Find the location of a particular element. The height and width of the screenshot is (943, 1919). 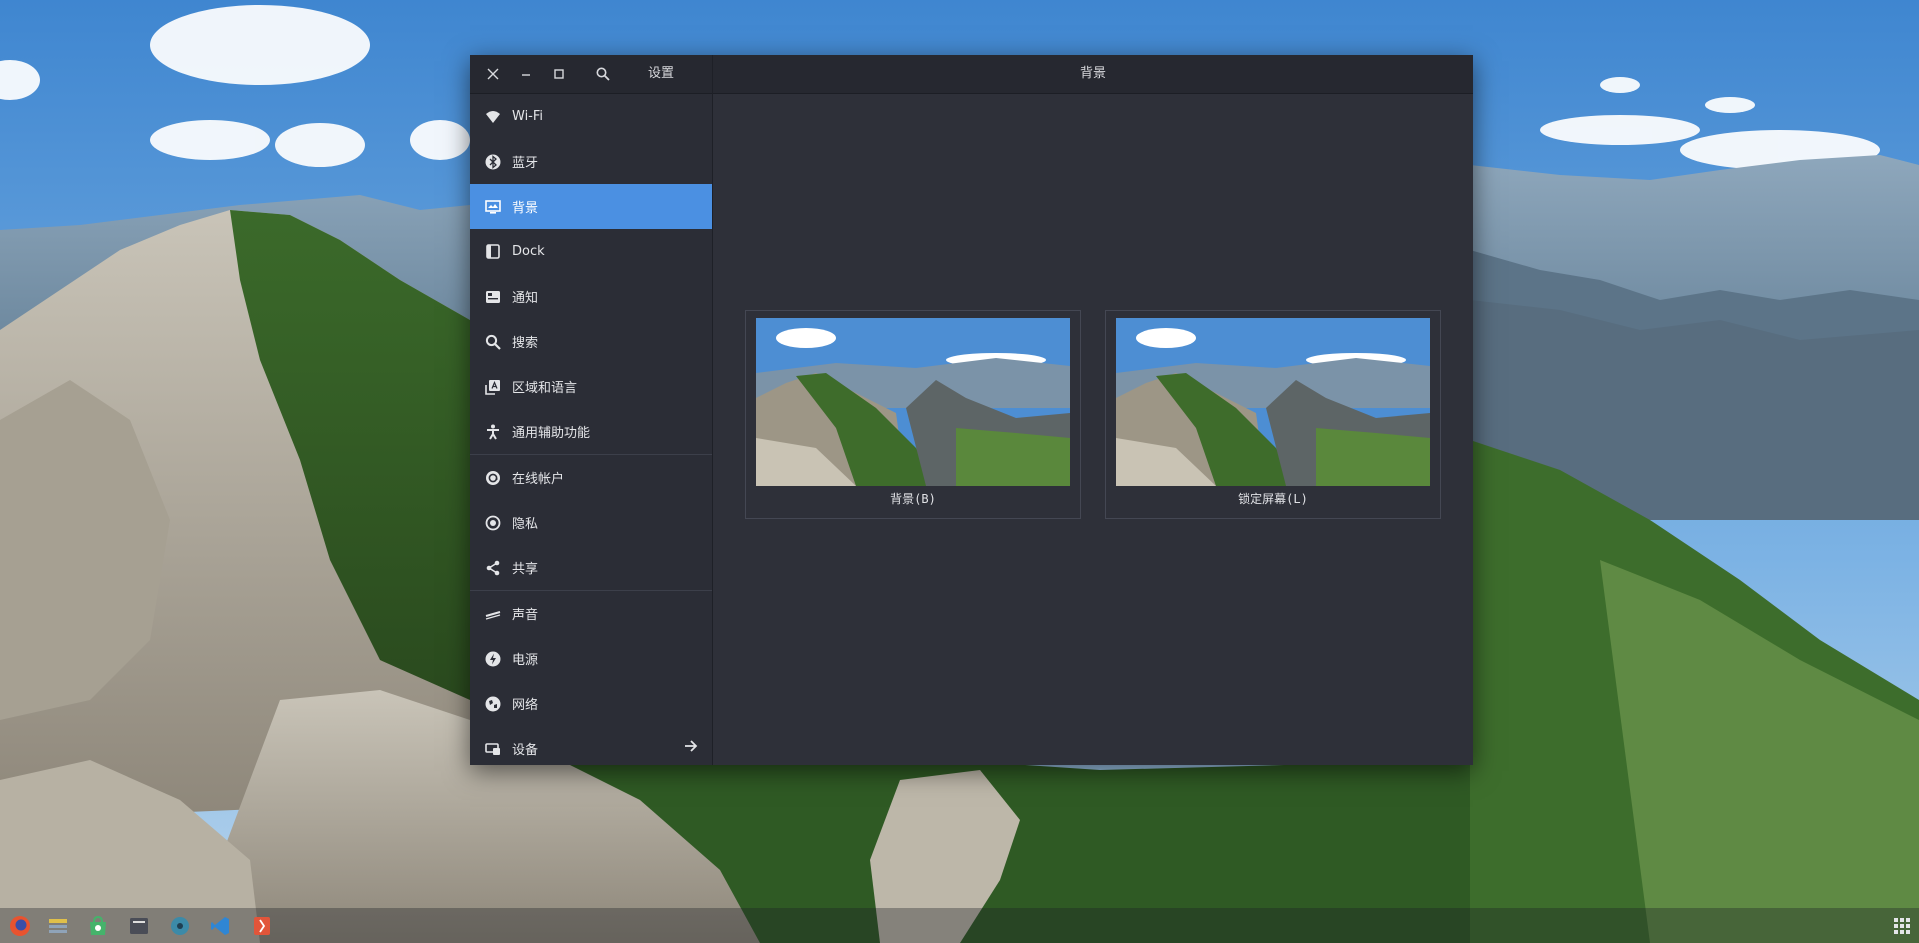

accessibility-icon is located at coordinates (493, 432).